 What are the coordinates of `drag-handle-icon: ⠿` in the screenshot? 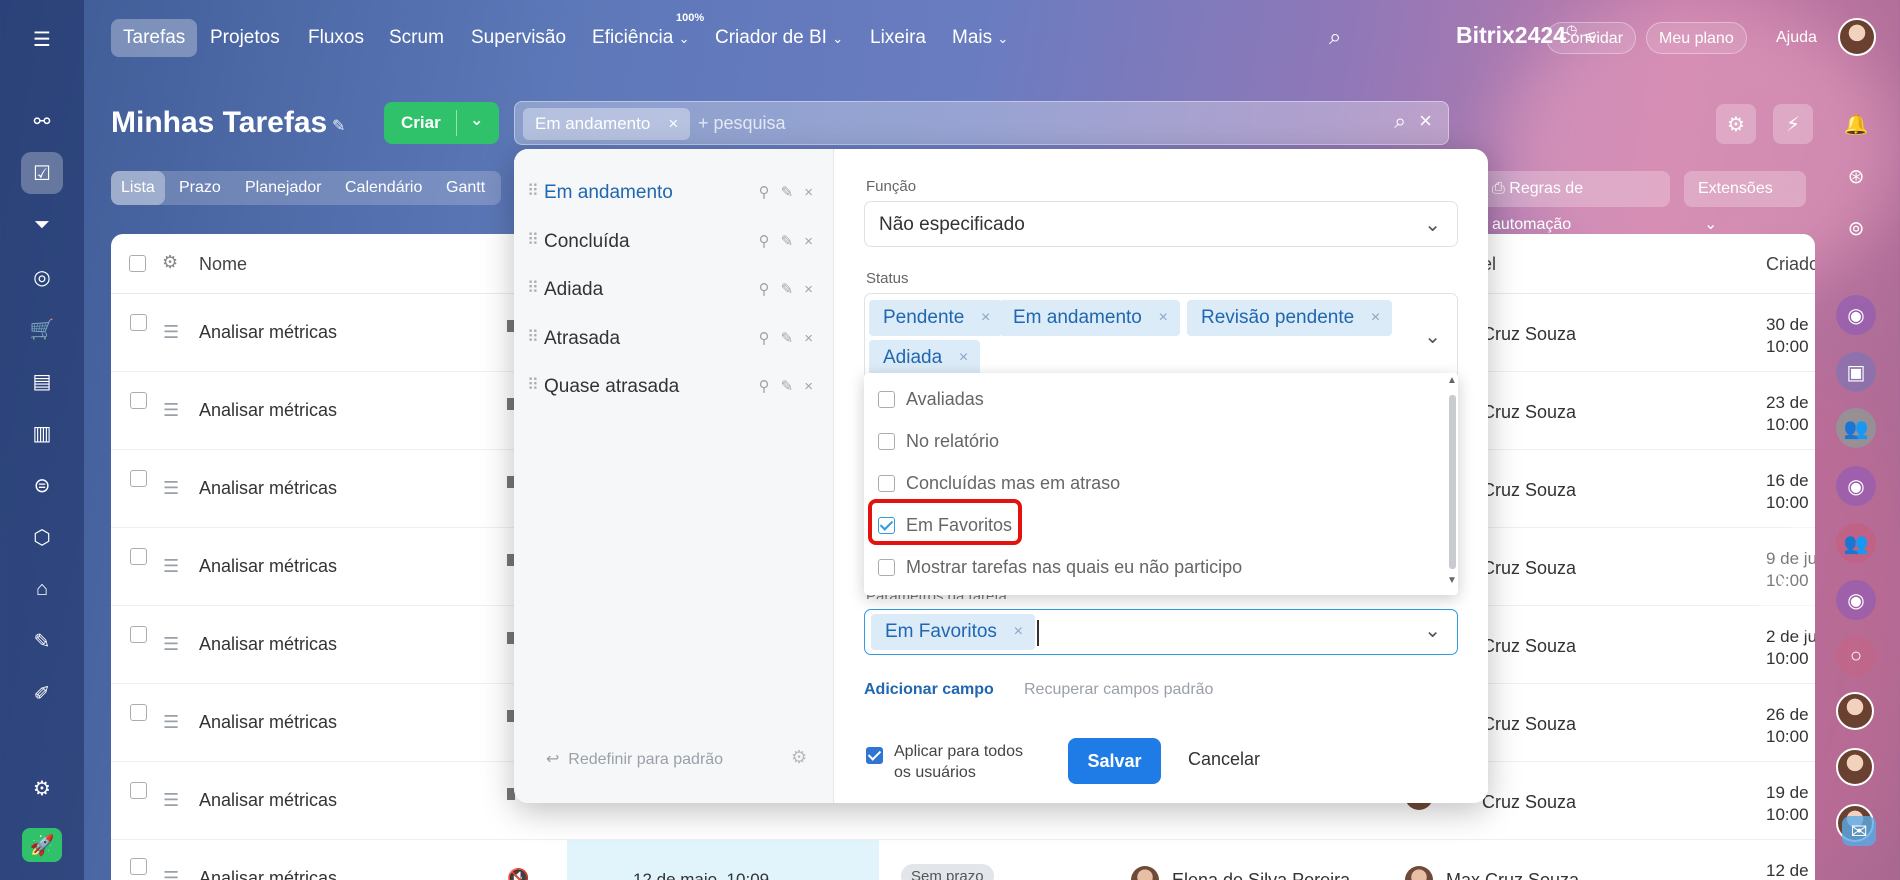 It's located at (533, 337).